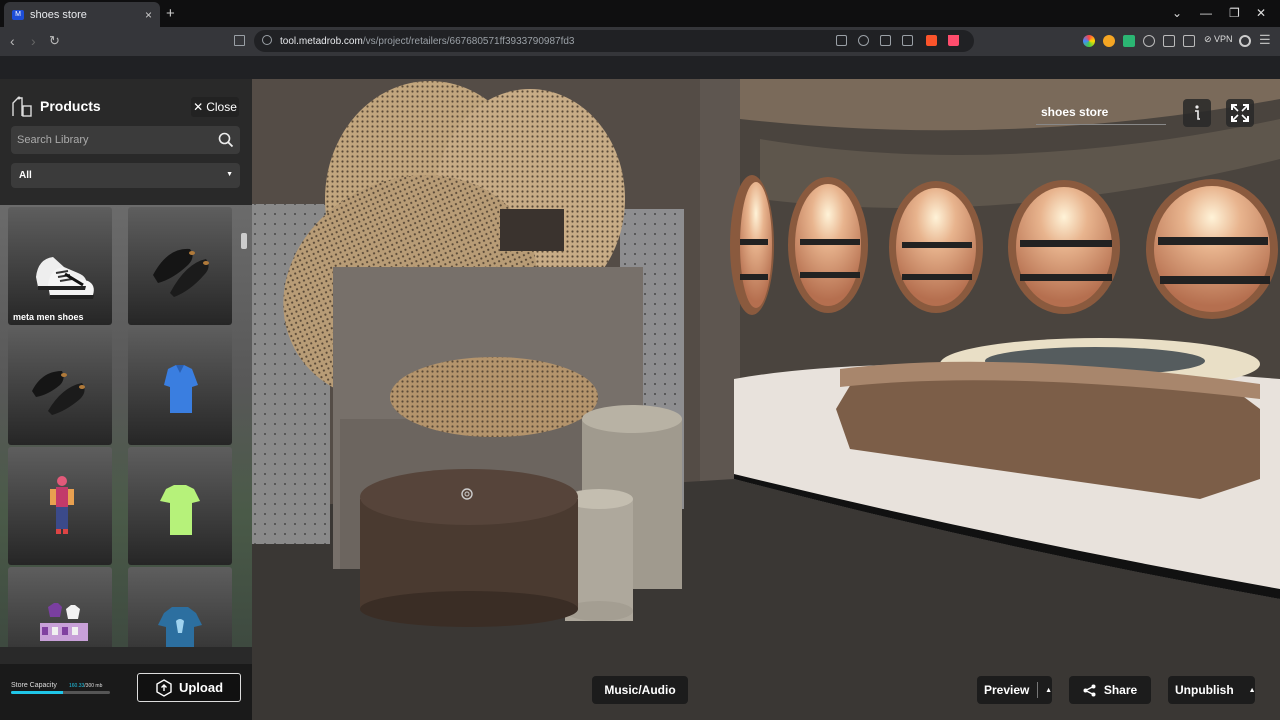  Describe the element at coordinates (1223, 39) in the screenshot. I see `vpn-label: VPN` at that location.